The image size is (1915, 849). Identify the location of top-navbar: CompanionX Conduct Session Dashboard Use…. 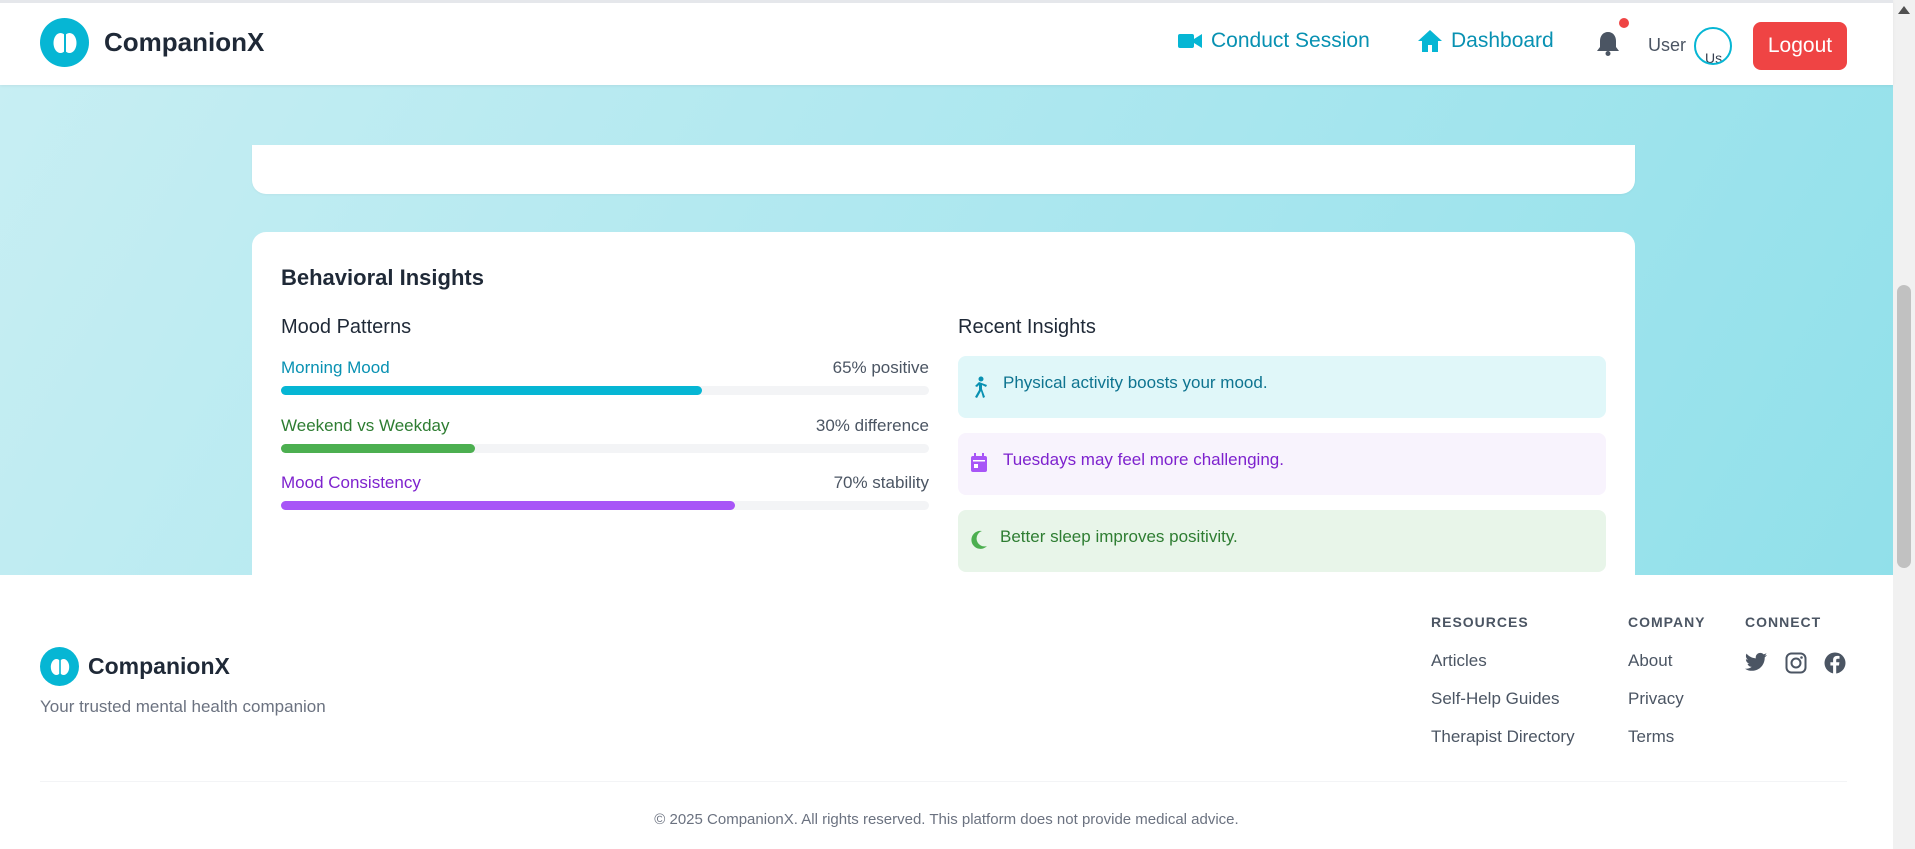
(946, 42).